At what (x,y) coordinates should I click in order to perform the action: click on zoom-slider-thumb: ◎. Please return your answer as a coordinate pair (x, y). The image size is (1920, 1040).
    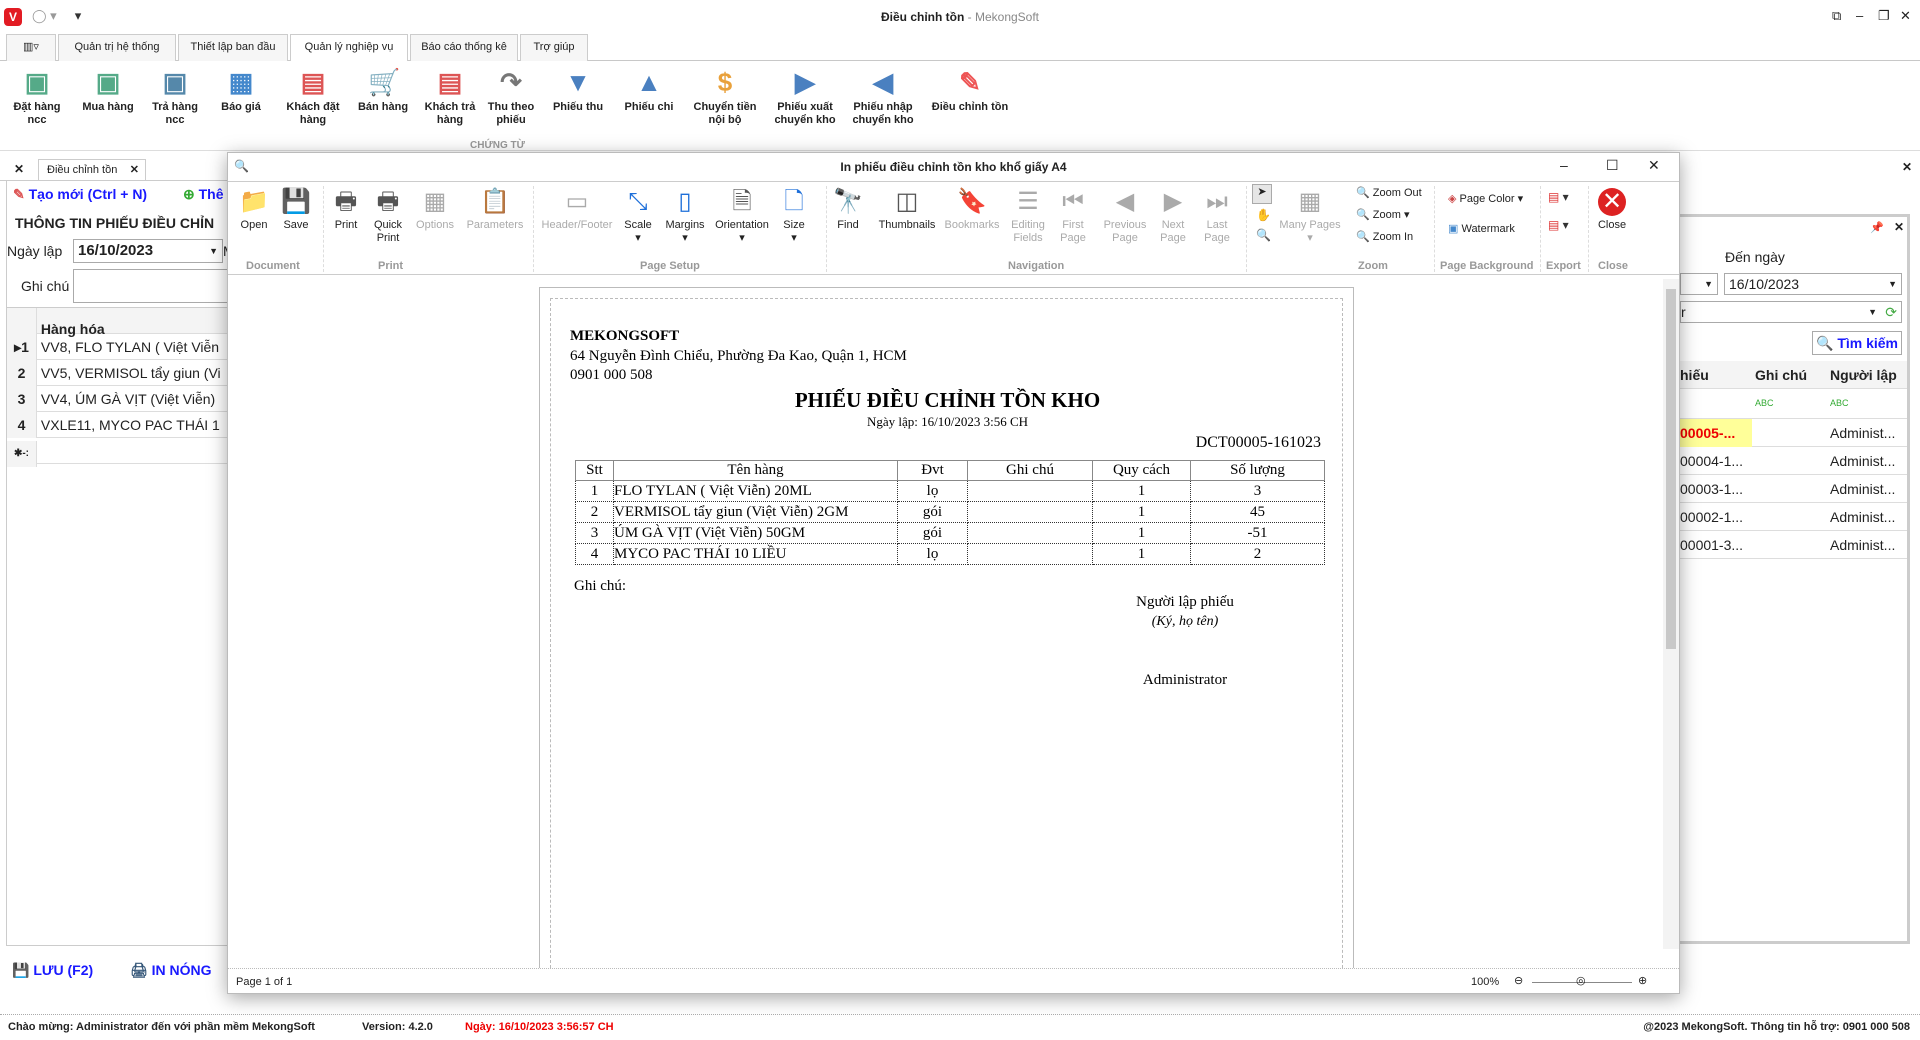
    Looking at the image, I should click on (1581, 980).